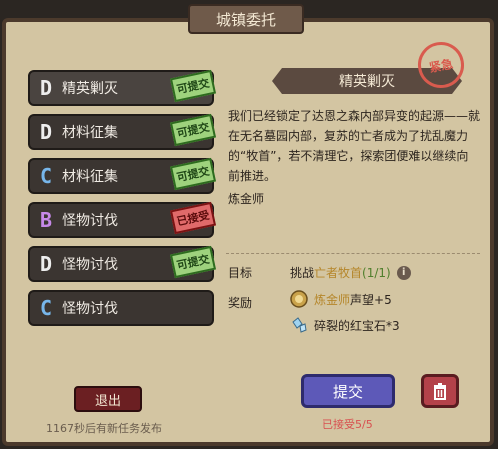 The width and height of the screenshot is (498, 449). What do you see at coordinates (338, 273) in the screenshot?
I see `goal-target: 亡者牧首` at bounding box center [338, 273].